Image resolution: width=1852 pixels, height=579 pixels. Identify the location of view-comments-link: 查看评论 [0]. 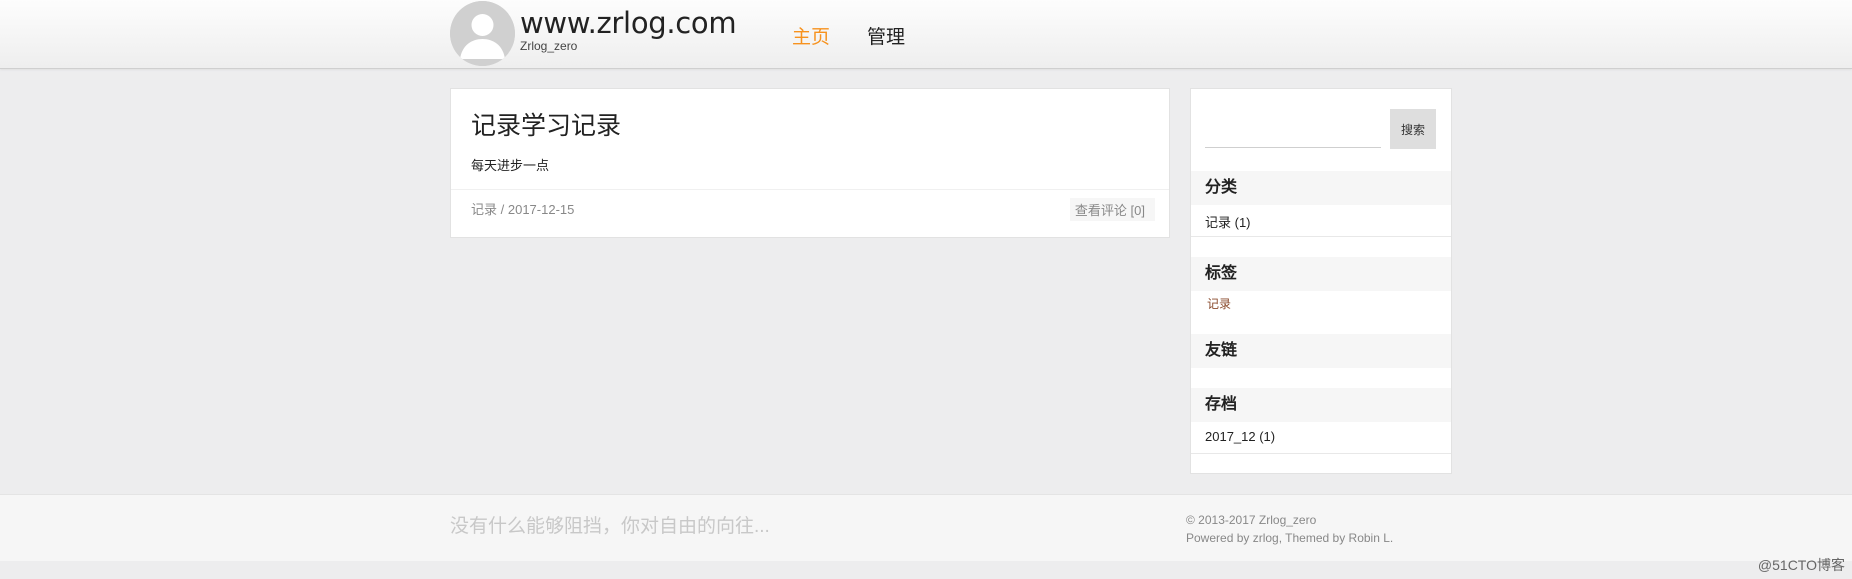
(1112, 209).